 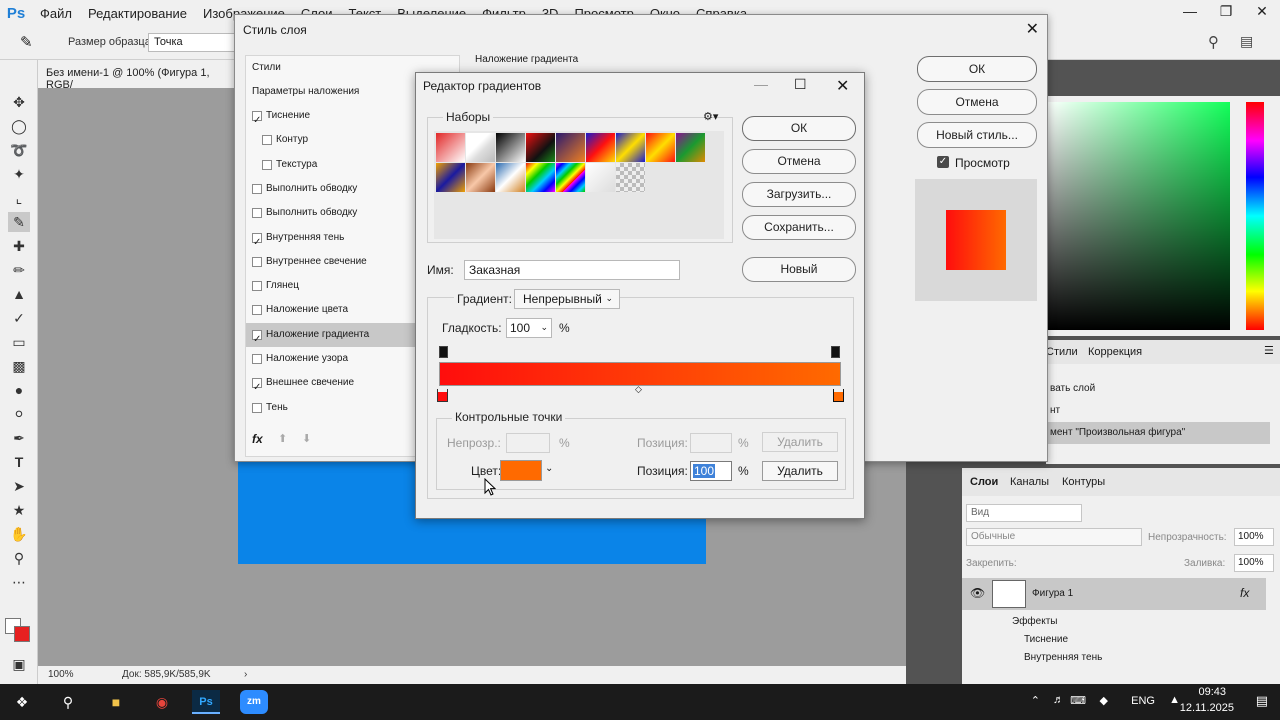 What do you see at coordinates (1255, 216) in the screenshot?
I see `hue-slider` at bounding box center [1255, 216].